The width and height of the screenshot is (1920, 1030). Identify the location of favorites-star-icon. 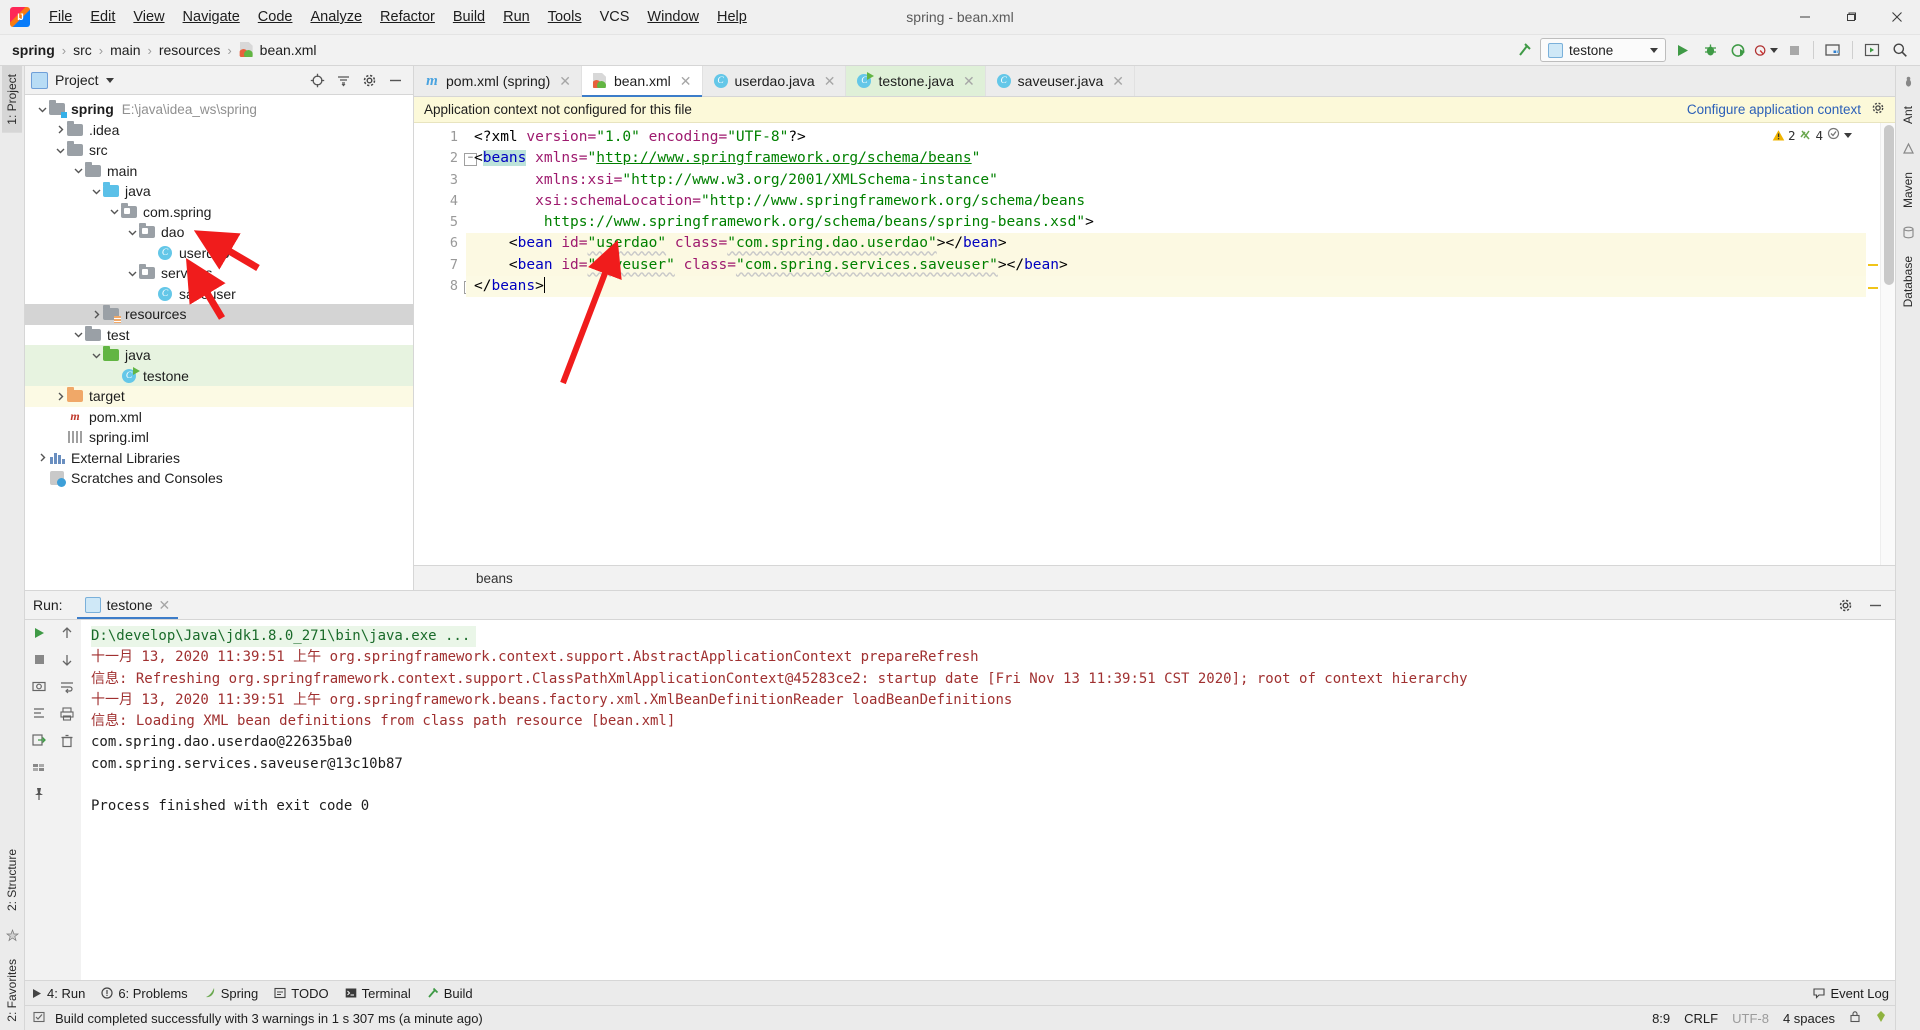
(12, 935).